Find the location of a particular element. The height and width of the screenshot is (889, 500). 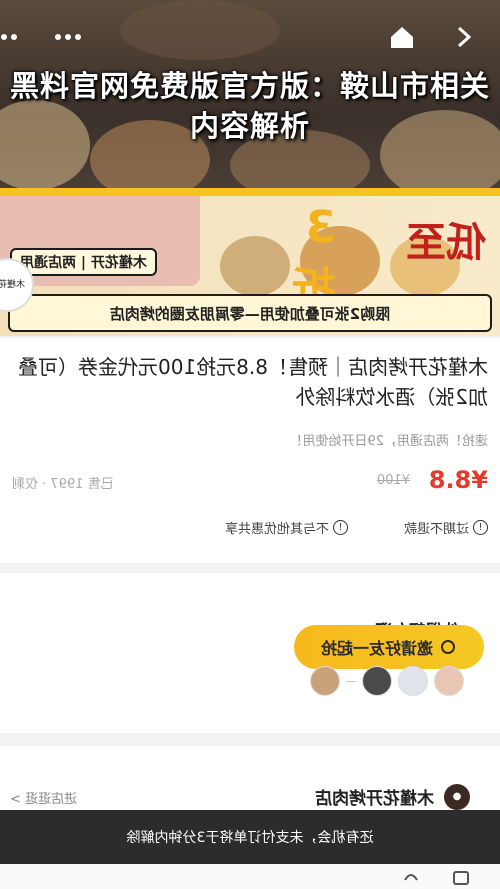

invite-label: 邀请好友一起抢 is located at coordinates (377, 649).